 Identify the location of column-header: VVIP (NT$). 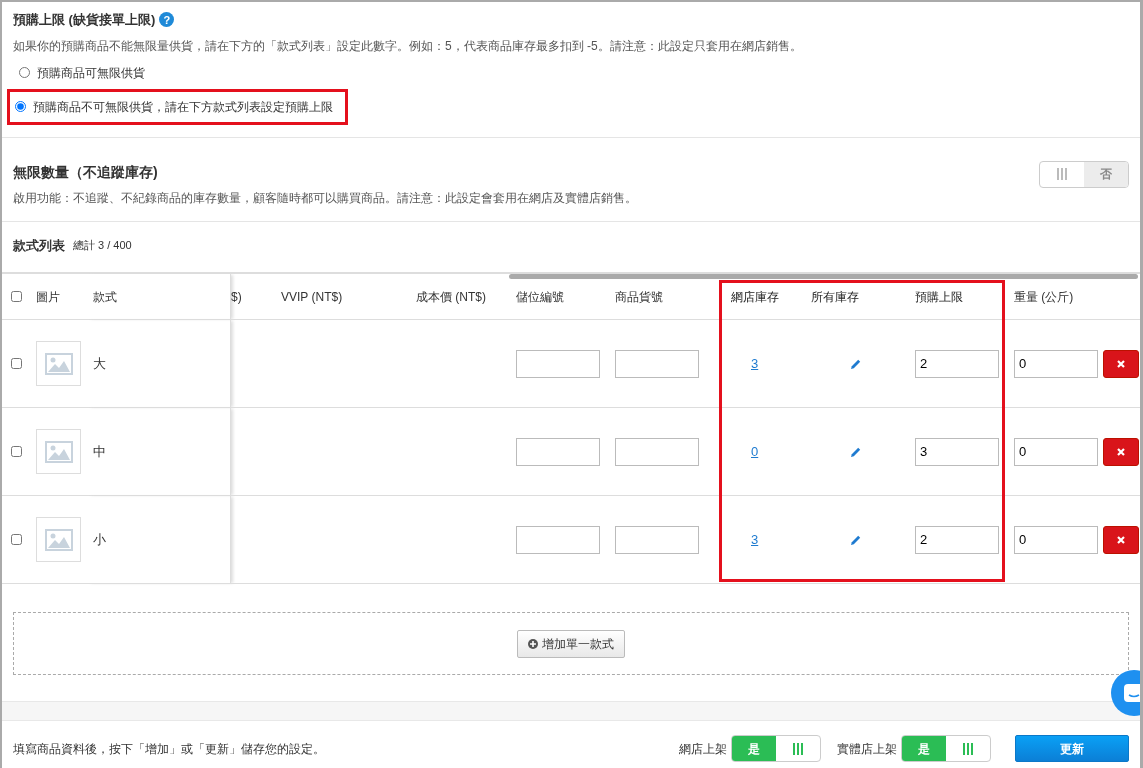
(312, 297).